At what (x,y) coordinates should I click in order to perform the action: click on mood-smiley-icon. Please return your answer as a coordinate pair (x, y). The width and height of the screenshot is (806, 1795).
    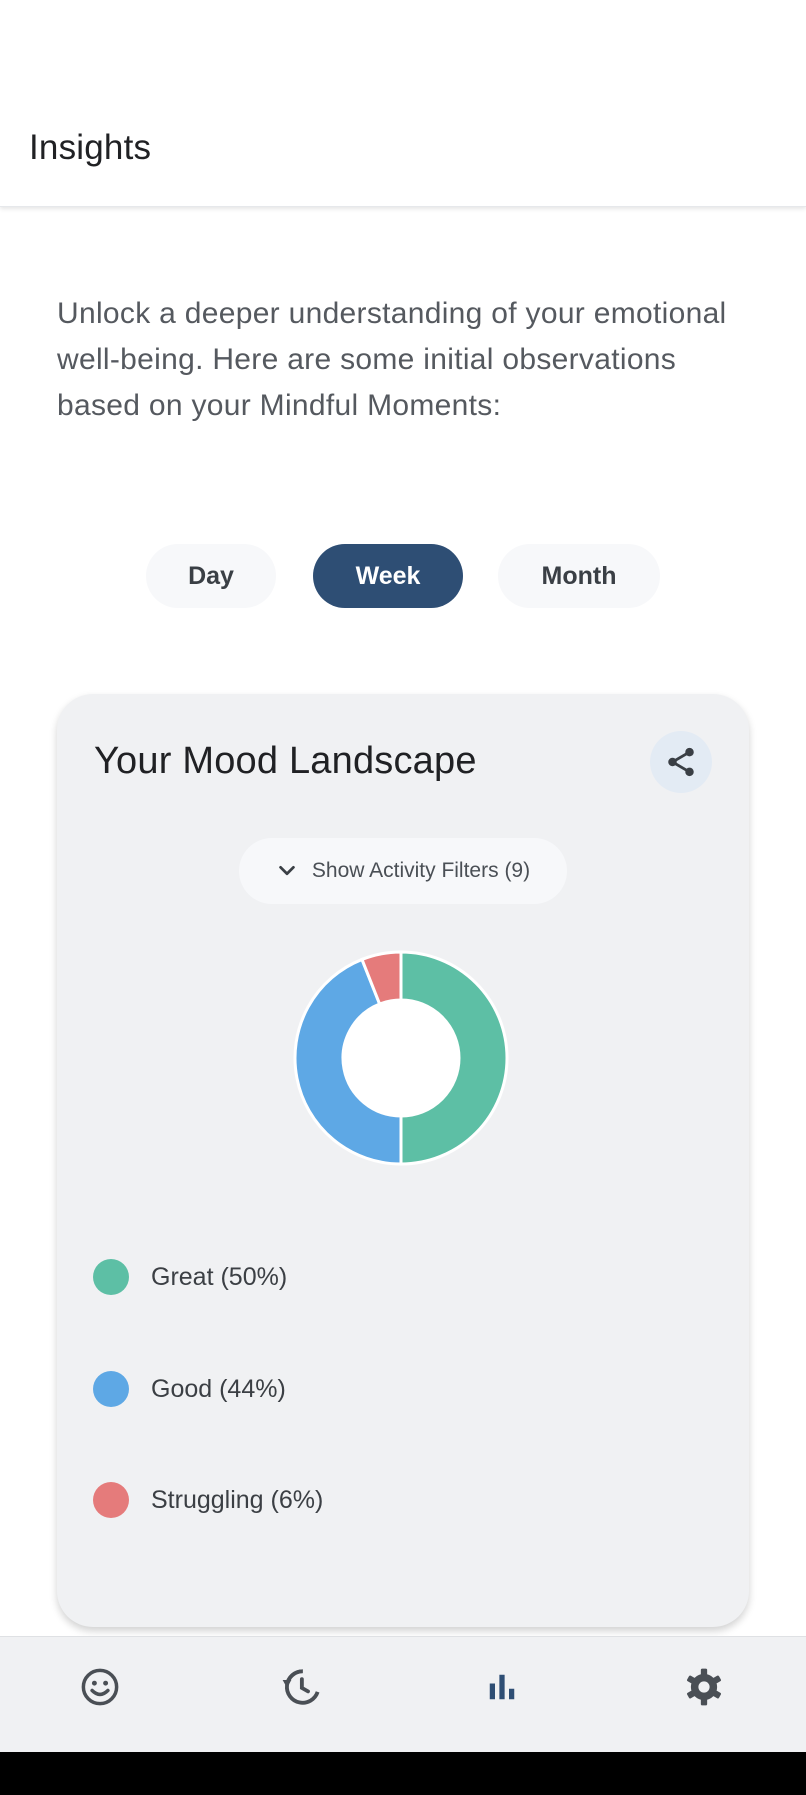
    Looking at the image, I should click on (100, 1687).